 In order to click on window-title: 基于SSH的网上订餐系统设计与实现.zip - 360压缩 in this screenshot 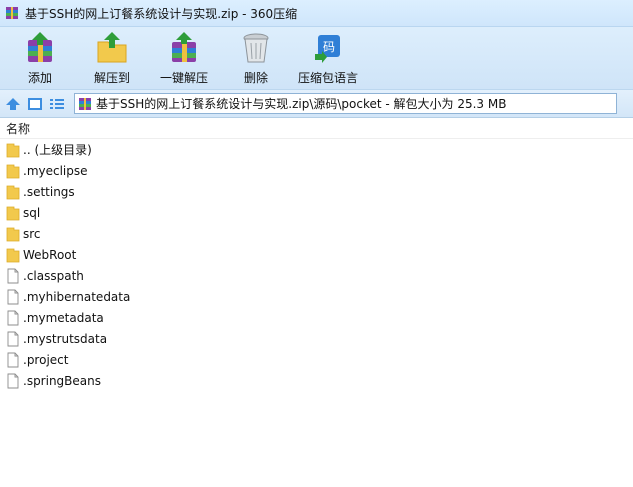, I will do `click(161, 13)`.